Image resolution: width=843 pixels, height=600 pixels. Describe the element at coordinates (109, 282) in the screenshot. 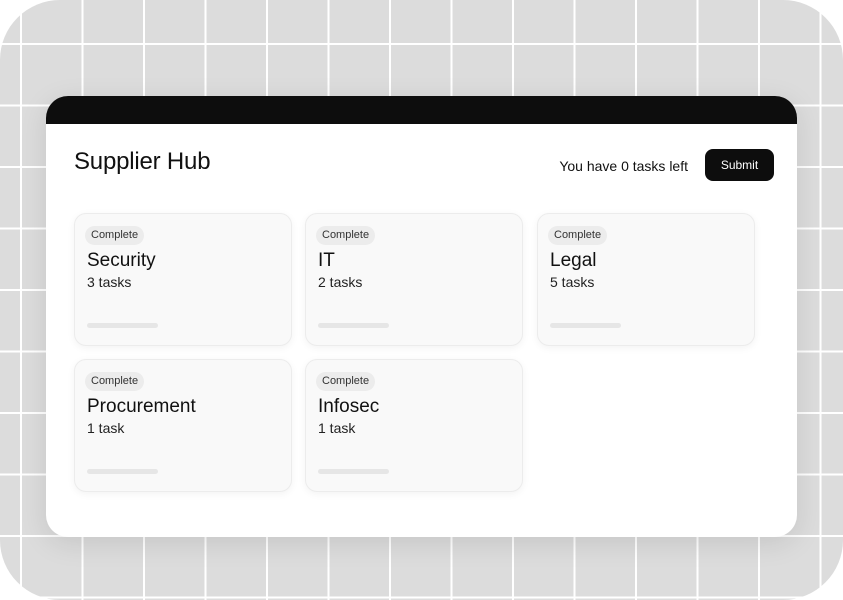

I see `card-task-count: 3 tasks` at that location.